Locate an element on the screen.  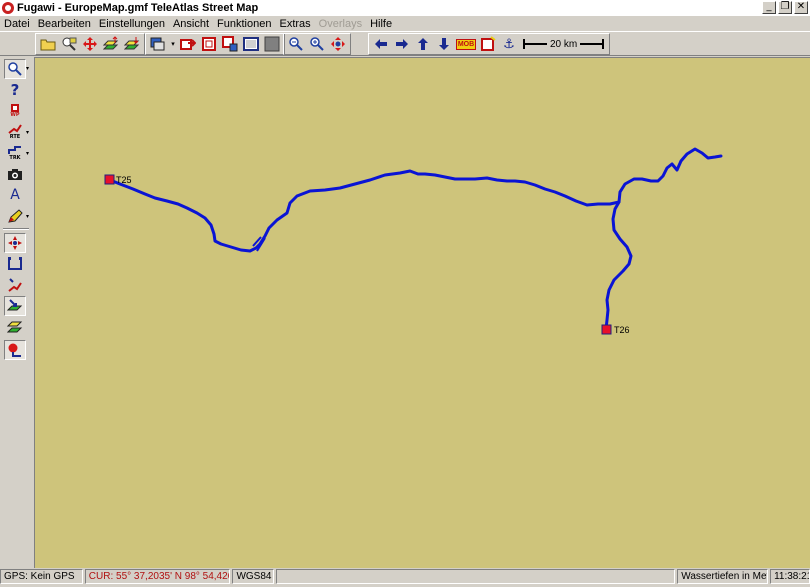
find-map-icon is located at coordinates (69, 44).